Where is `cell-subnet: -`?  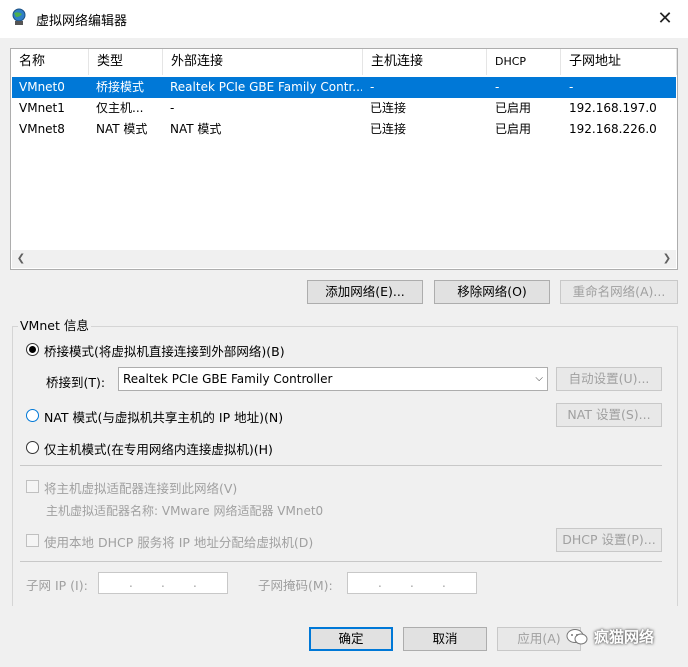 cell-subnet: - is located at coordinates (571, 87).